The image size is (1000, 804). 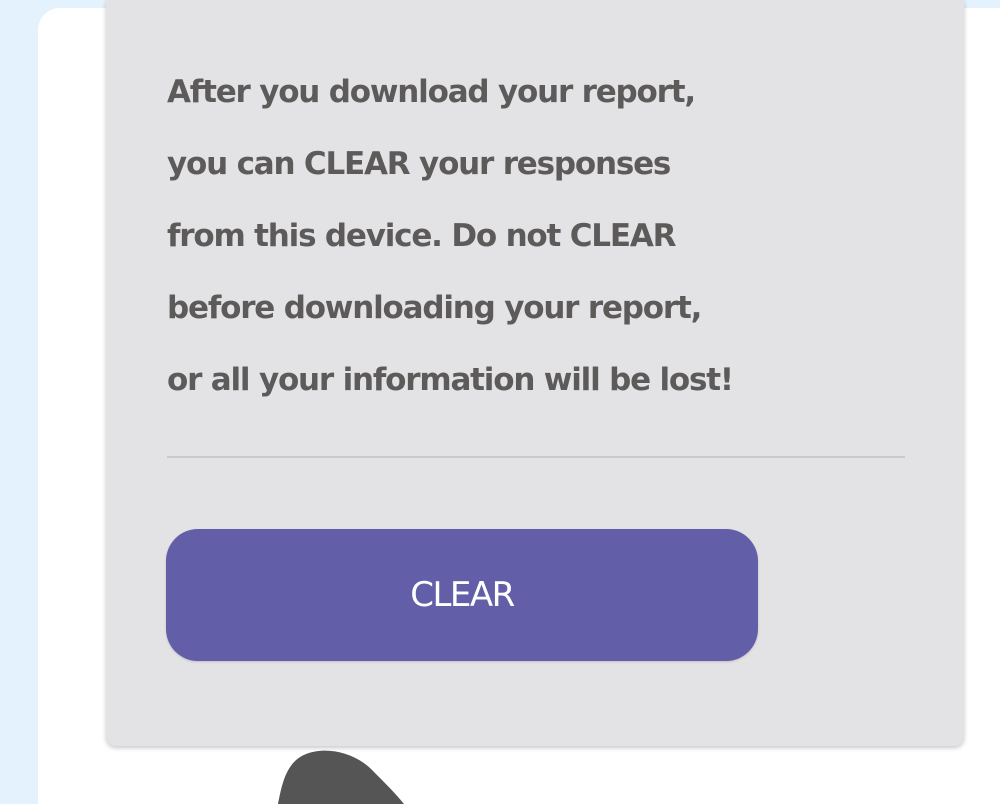 What do you see at coordinates (434, 308) in the screenshot?
I see `warning-line: before downloading your report,` at bounding box center [434, 308].